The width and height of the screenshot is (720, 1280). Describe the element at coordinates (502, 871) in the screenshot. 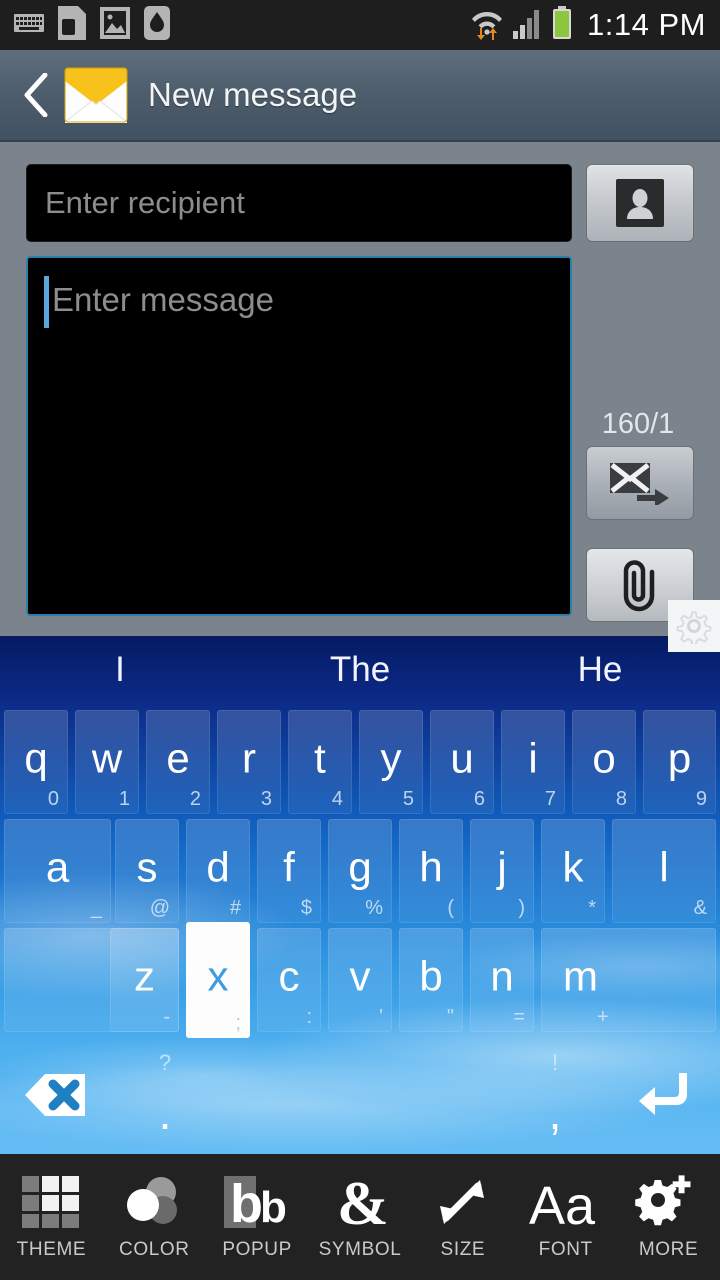

I see `key-j: j)` at that location.